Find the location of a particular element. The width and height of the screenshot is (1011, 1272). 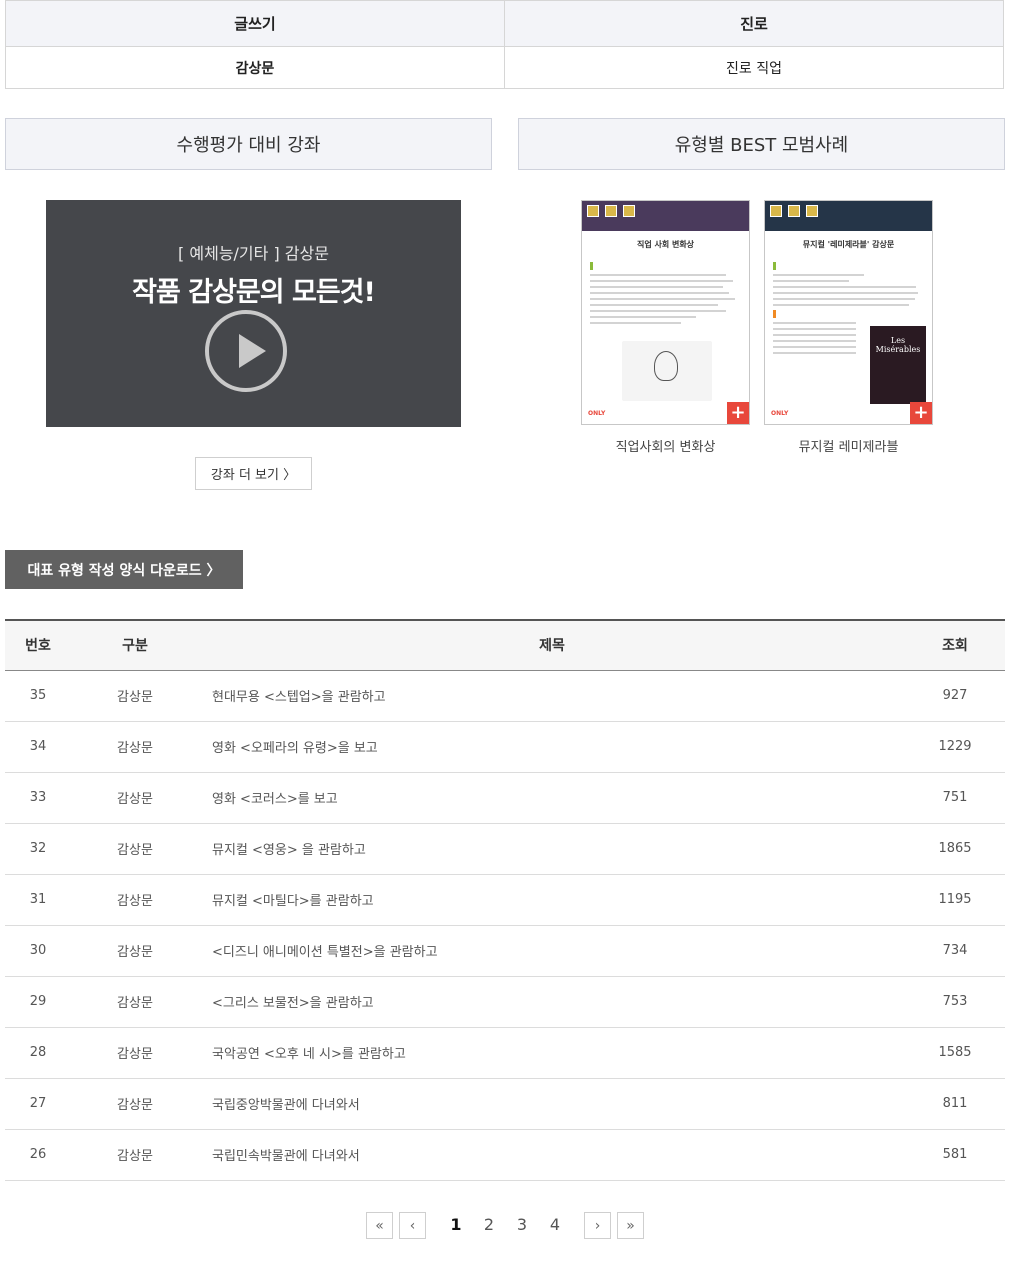

row-title-link: <그리스 보물전>을 관람하고 is located at coordinates (552, 1002).